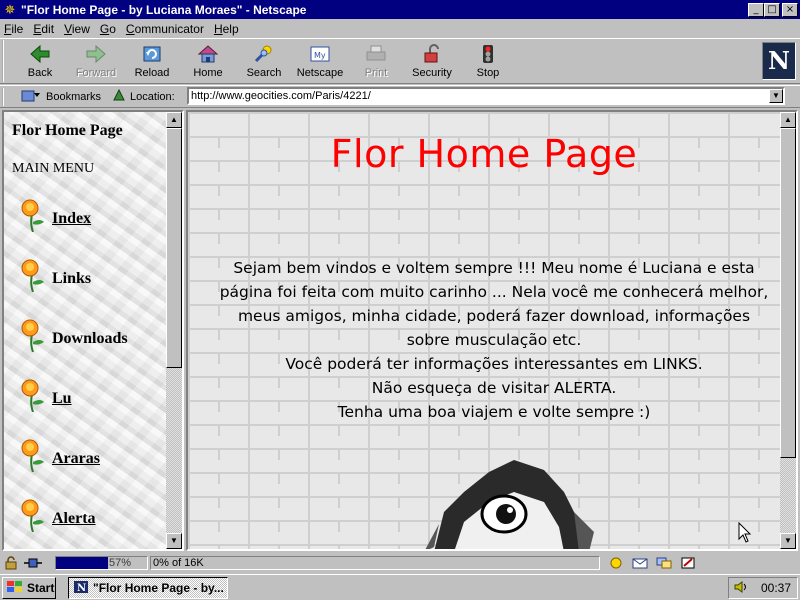  What do you see at coordinates (376, 54) in the screenshot?
I see `print-icon` at bounding box center [376, 54].